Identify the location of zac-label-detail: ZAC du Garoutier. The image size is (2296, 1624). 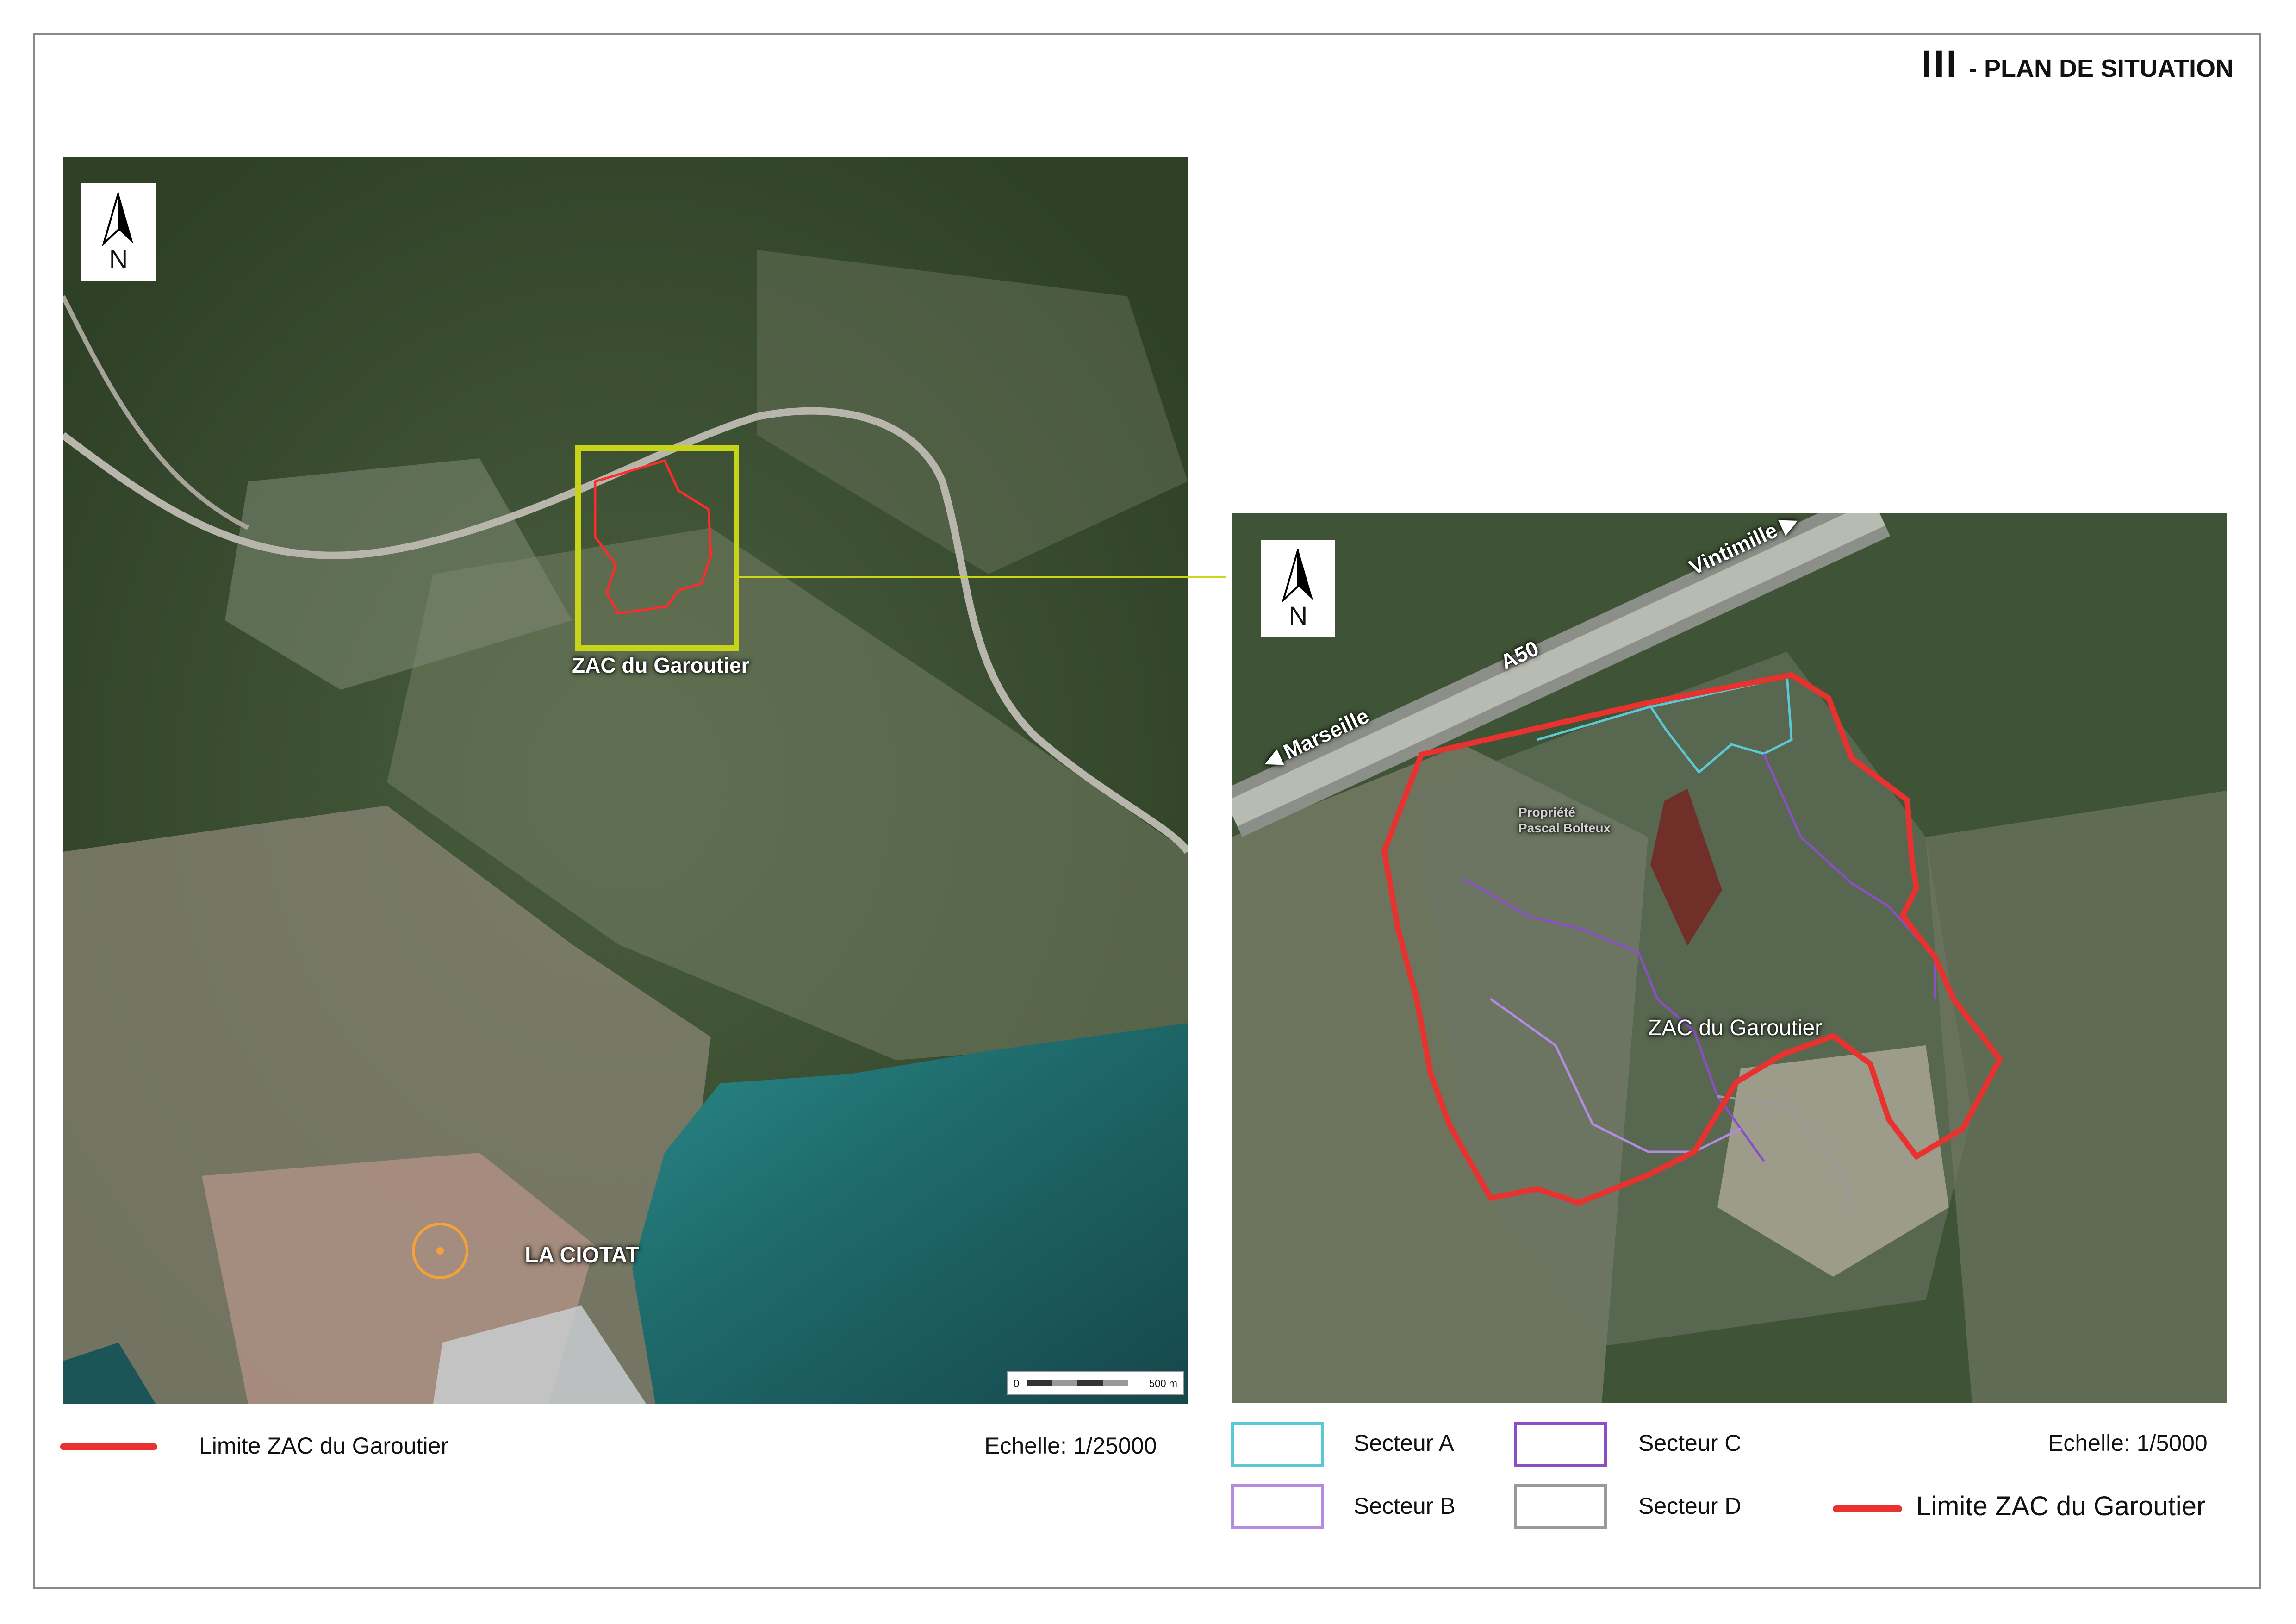
(1735, 1028).